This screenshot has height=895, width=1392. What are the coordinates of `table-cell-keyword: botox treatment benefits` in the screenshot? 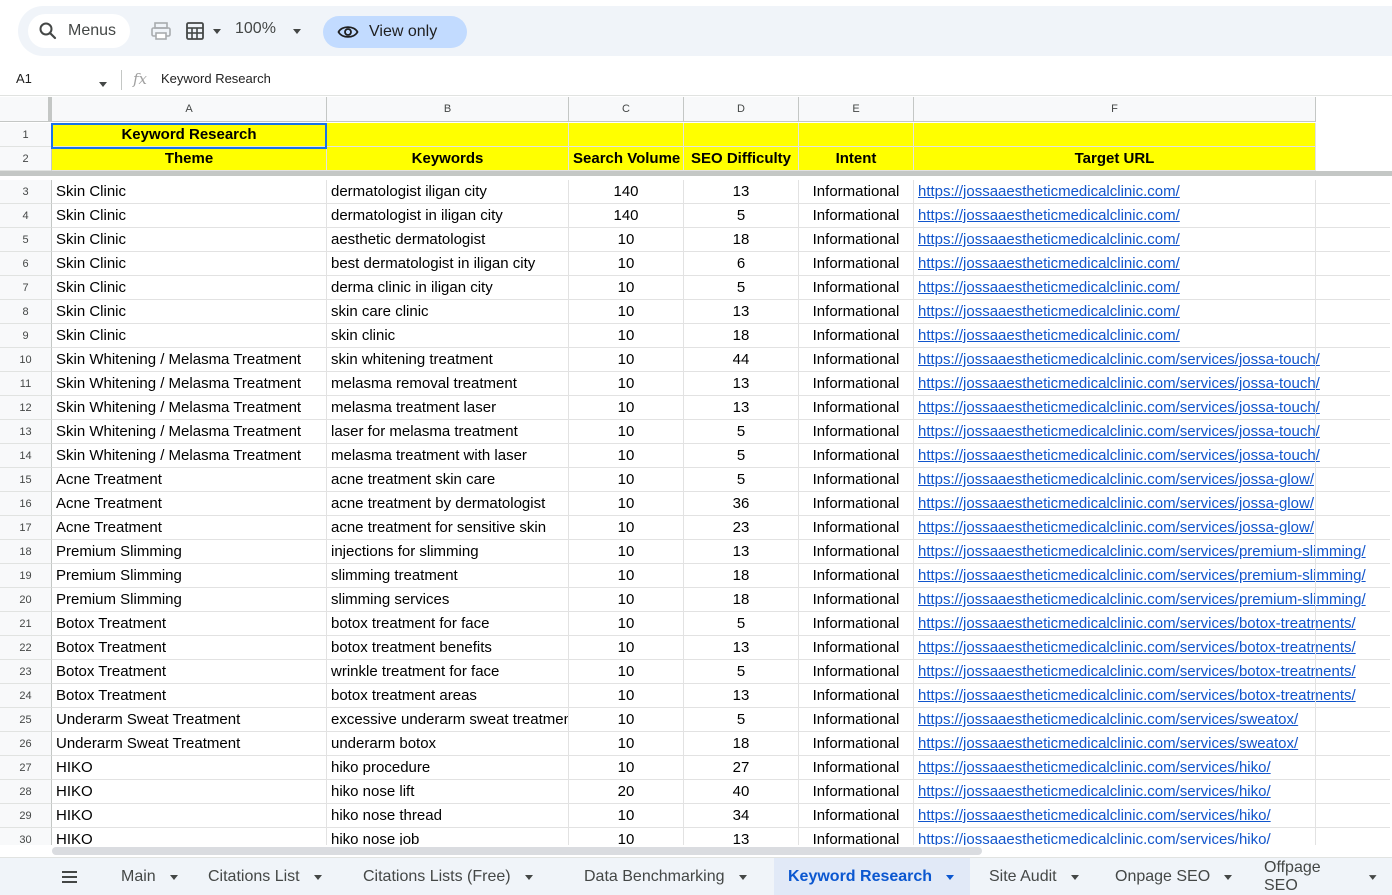 It's located at (448, 648).